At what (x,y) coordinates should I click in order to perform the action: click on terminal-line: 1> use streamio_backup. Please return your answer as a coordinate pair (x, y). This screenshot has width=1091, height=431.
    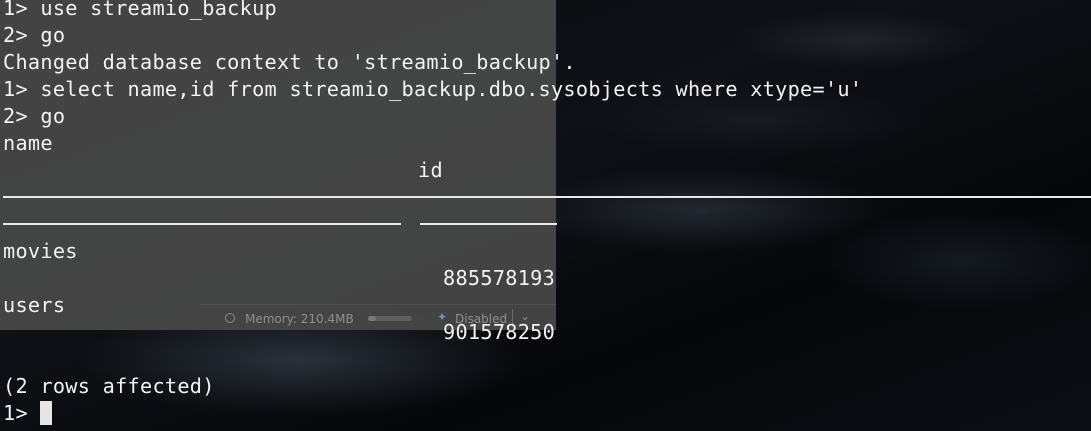
    Looking at the image, I should click on (140, 10).